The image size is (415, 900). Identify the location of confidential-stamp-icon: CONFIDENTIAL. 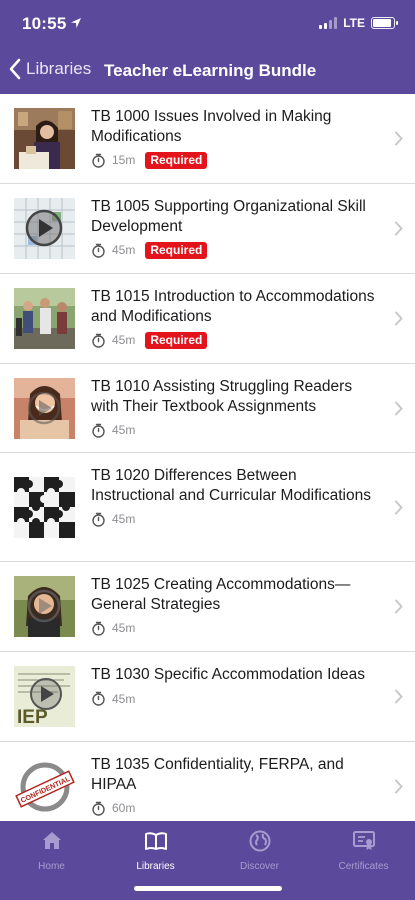
(44, 786).